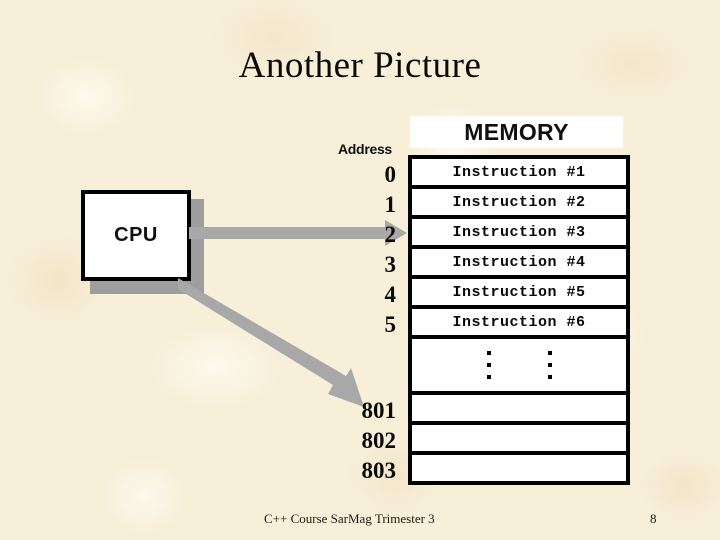 This screenshot has width=720, height=540. I want to click on cpu-box: CPU, so click(136, 235).